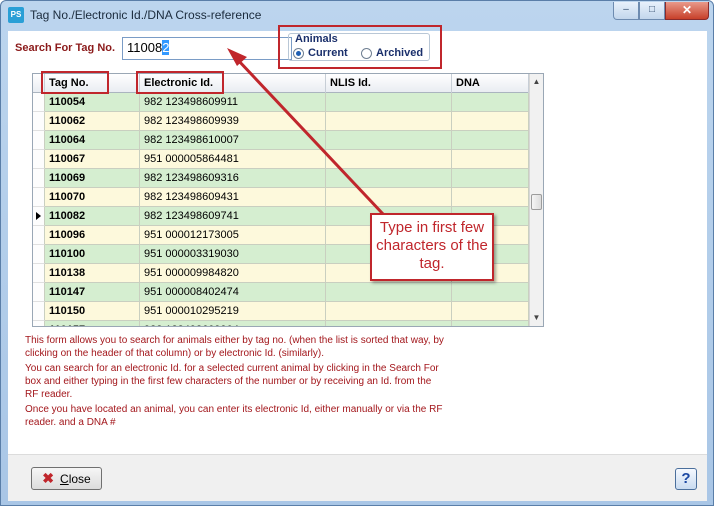  What do you see at coordinates (389, 83) in the screenshot?
I see `column-header-nlis-id: NLIS Id.` at bounding box center [389, 83].